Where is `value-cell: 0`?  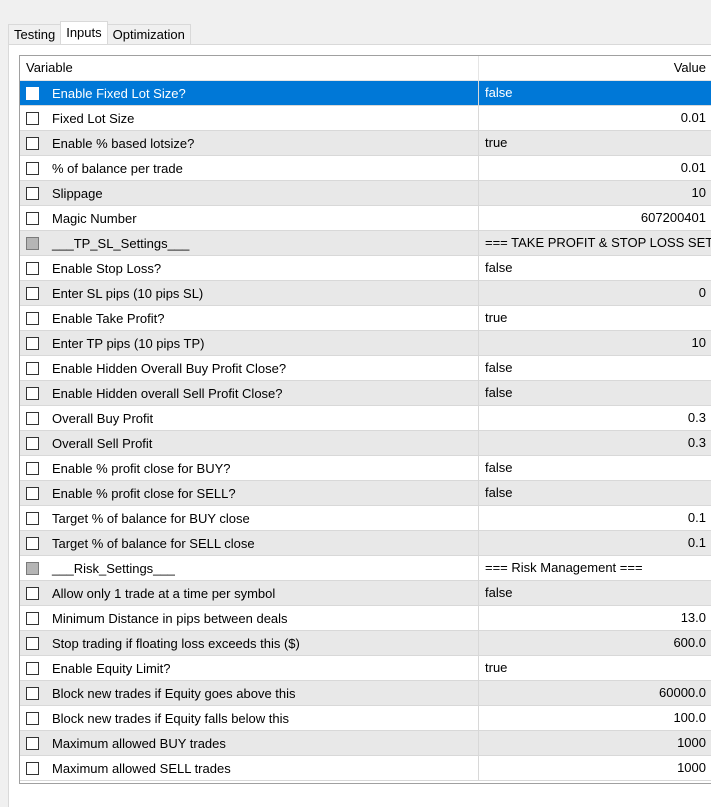
value-cell: 0 is located at coordinates (595, 293).